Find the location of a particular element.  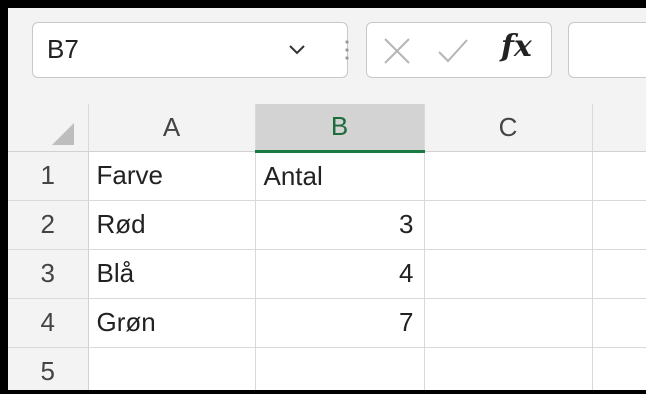

table-row: 5 is located at coordinates (327, 368).